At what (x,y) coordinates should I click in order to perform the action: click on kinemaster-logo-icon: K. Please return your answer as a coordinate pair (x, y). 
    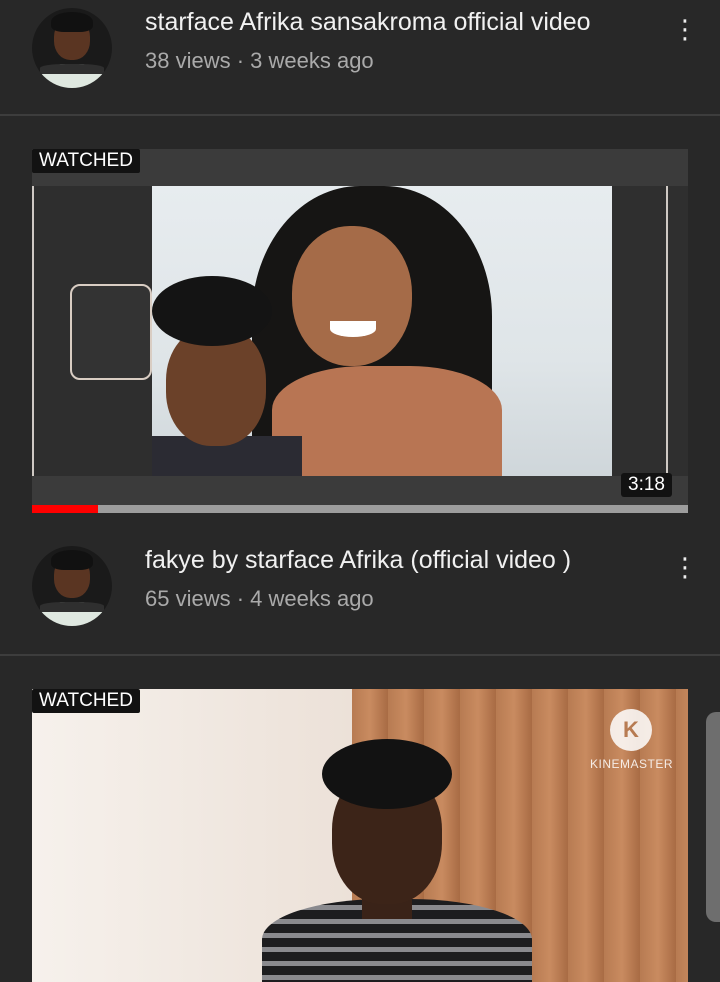
    Looking at the image, I should click on (631, 730).